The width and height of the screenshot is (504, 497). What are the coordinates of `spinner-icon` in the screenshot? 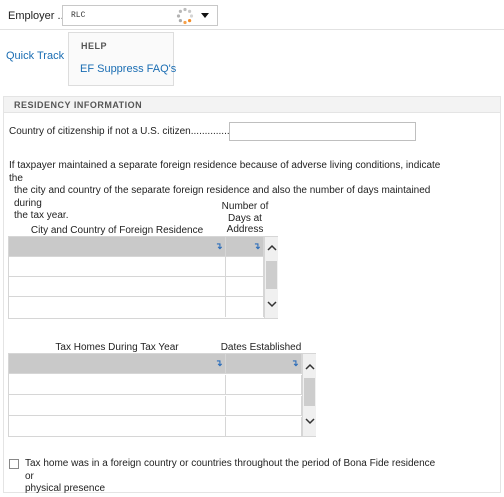 It's located at (185, 16).